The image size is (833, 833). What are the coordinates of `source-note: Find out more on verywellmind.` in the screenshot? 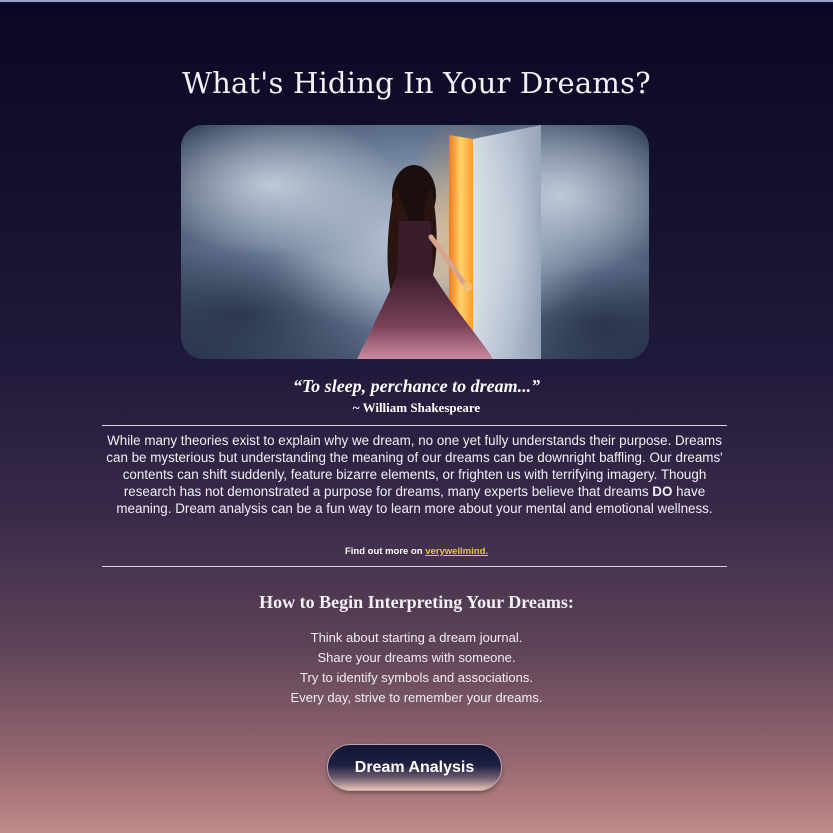 It's located at (416, 551).